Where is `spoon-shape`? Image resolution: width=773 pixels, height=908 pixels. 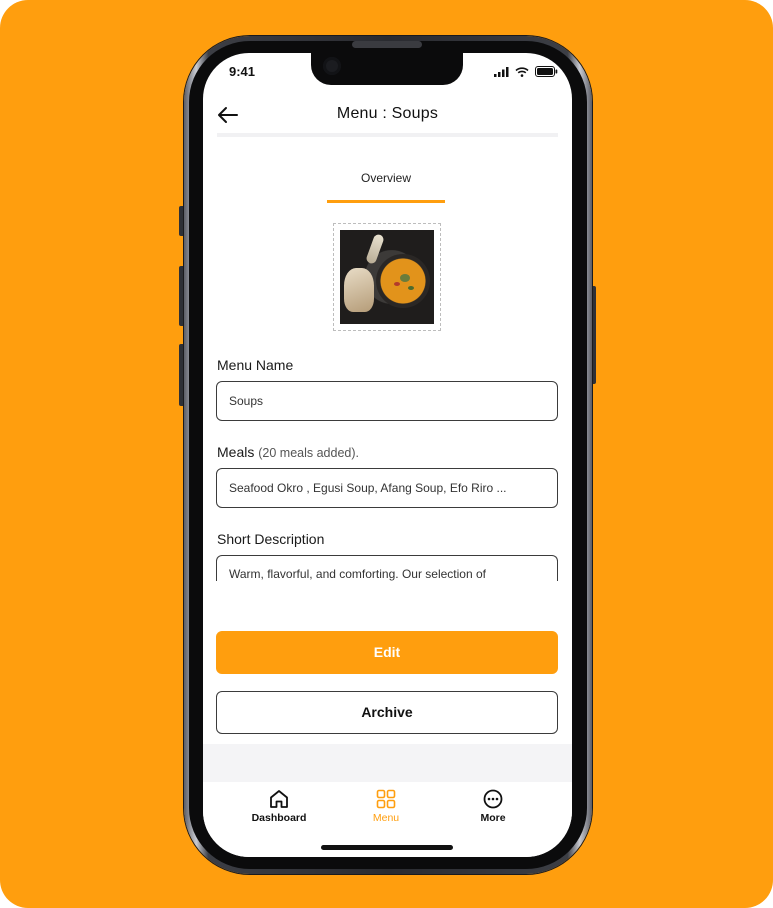 spoon-shape is located at coordinates (375, 249).